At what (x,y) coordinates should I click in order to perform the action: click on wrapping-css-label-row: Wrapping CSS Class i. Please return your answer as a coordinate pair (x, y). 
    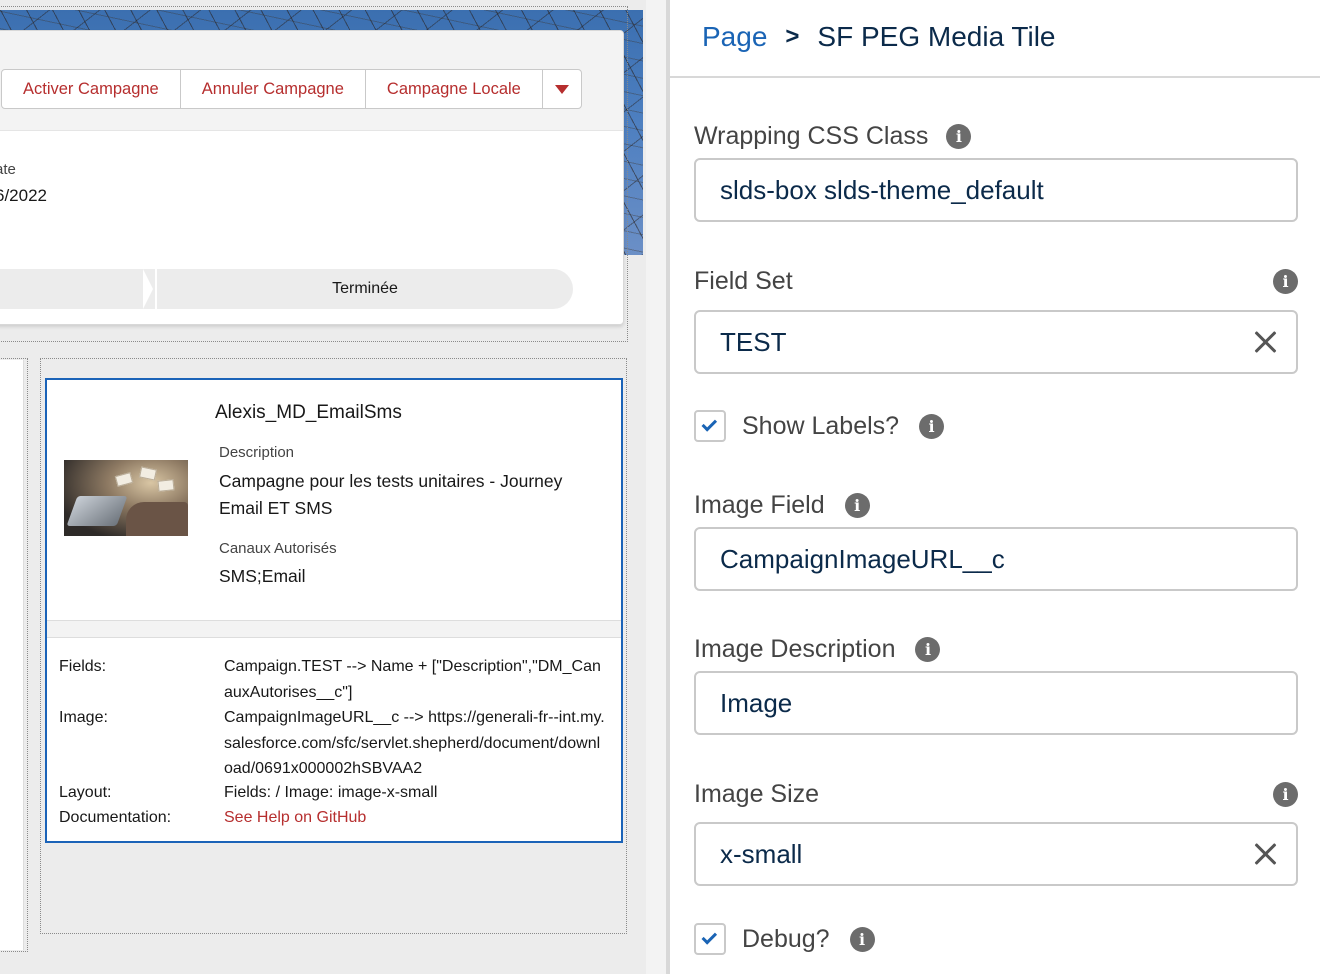
    Looking at the image, I should click on (833, 136).